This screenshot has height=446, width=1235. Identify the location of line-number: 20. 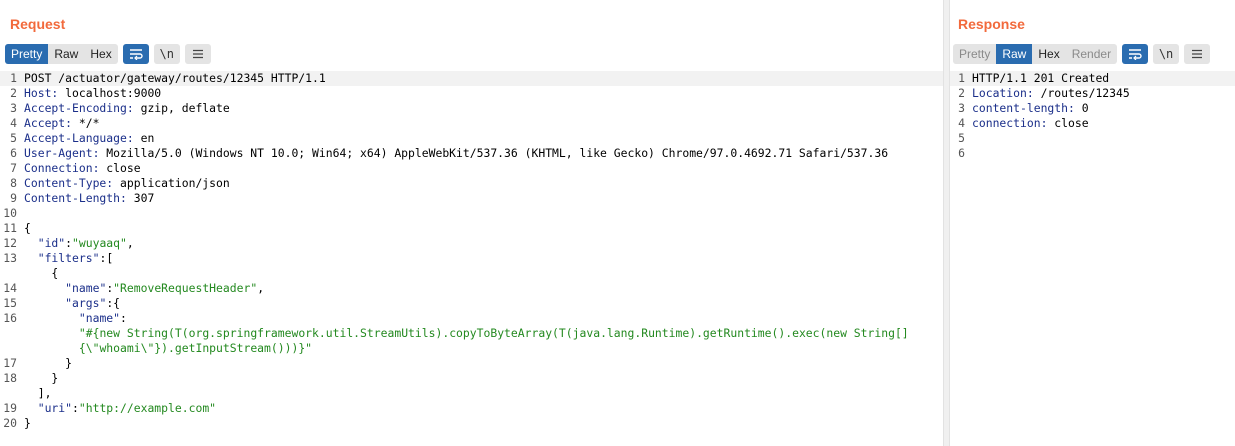
(10, 423).